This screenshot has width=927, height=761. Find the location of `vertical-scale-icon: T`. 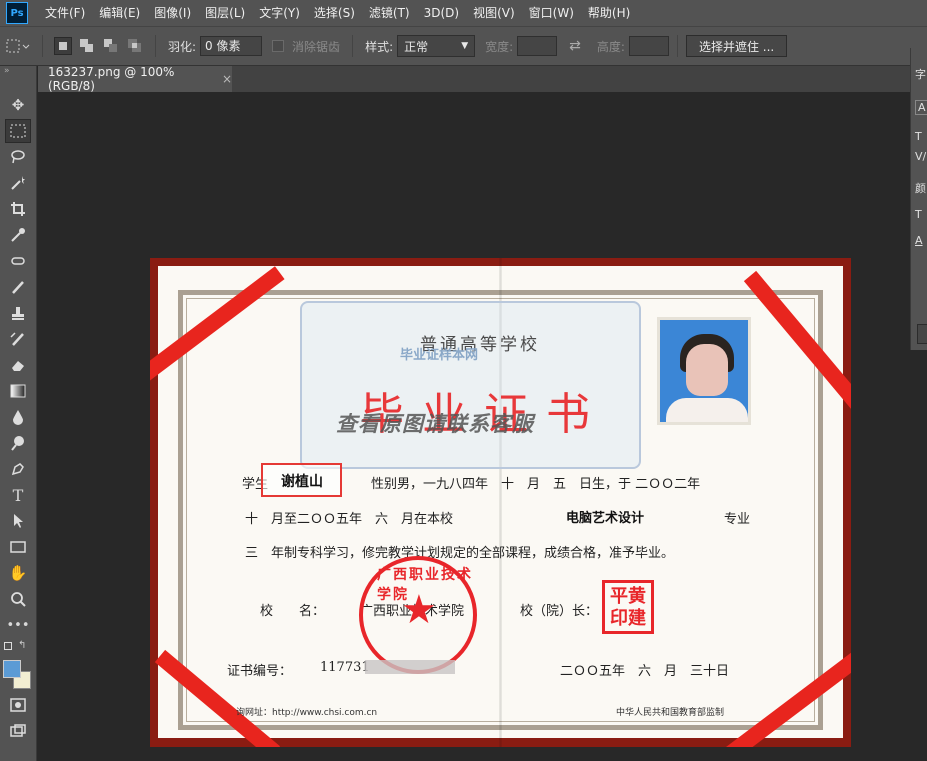

vertical-scale-icon: T is located at coordinates (918, 214).